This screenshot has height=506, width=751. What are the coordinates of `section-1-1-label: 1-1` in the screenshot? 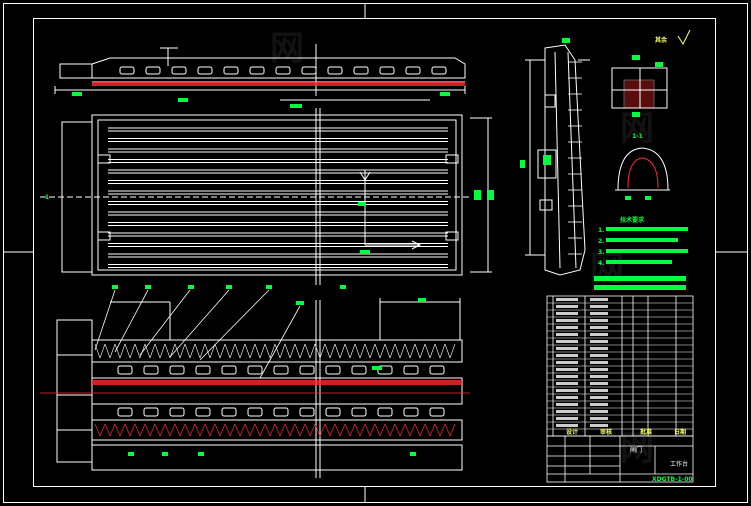 It's located at (637, 136).